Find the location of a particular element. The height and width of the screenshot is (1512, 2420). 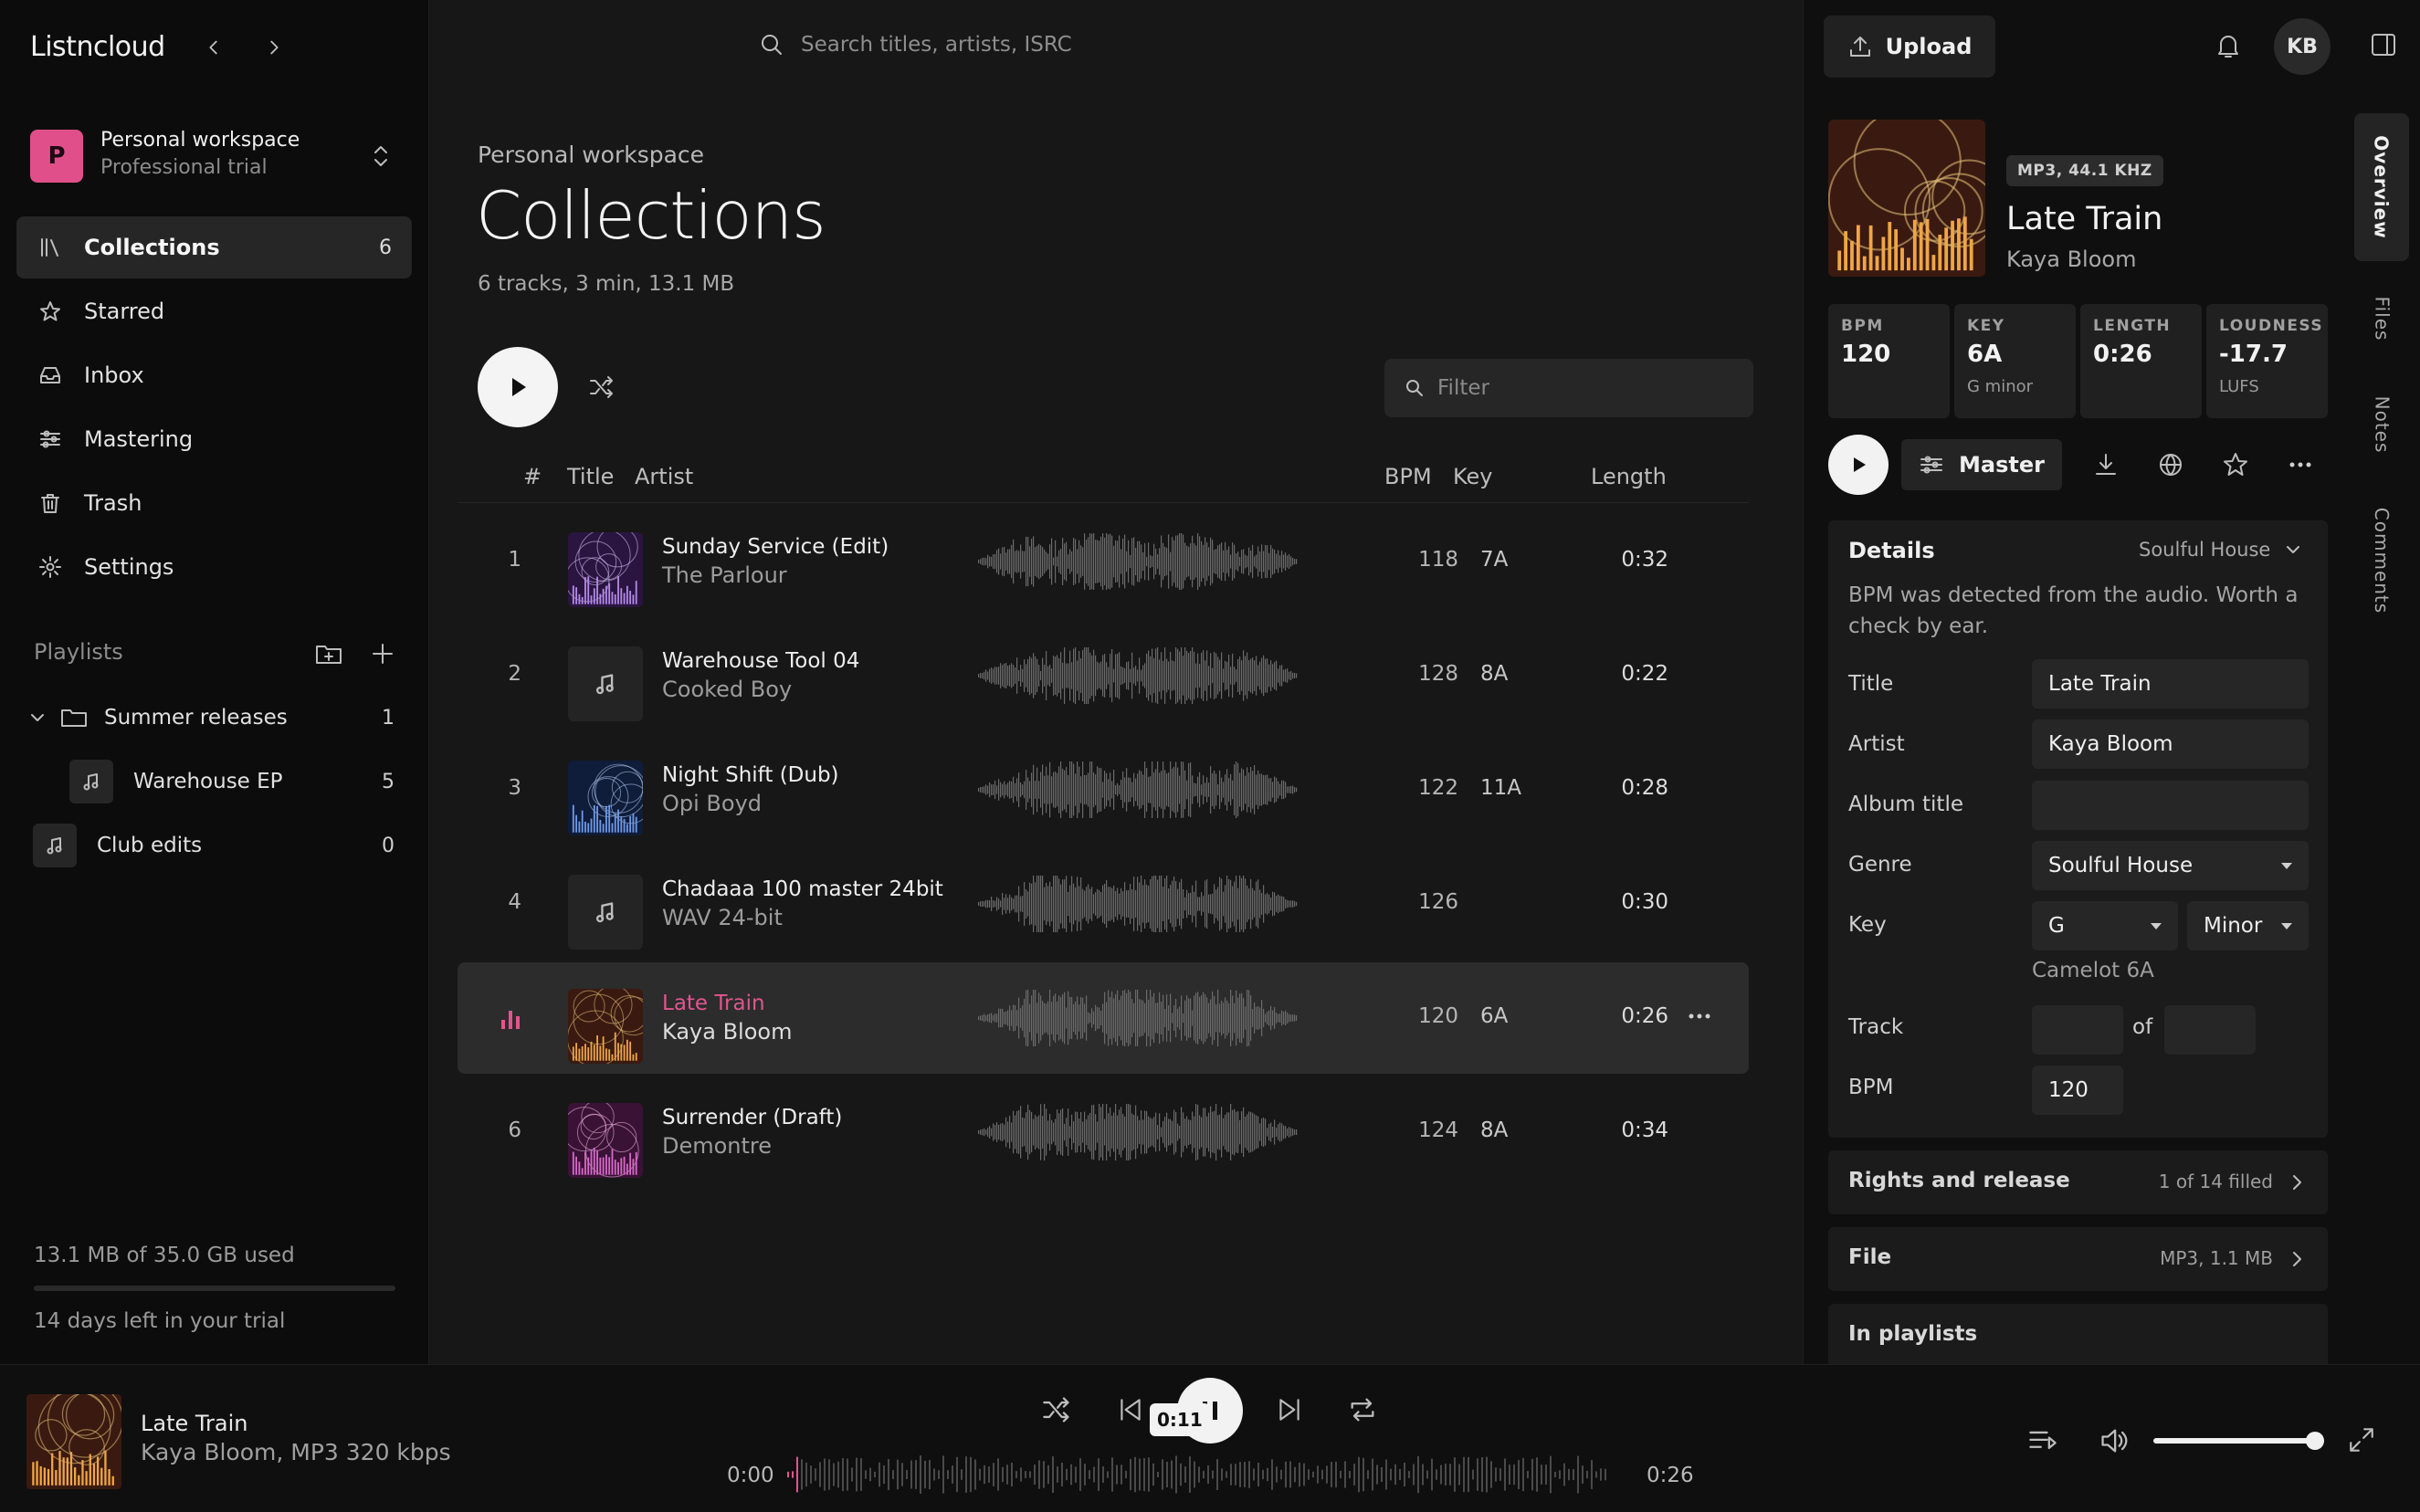

search-input: Search titles, artists, ISRC is located at coordinates (915, 45).